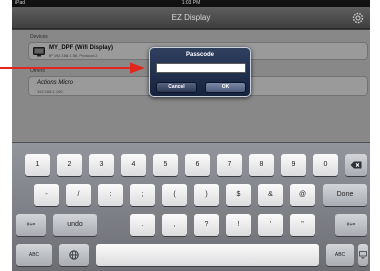 This screenshot has height=271, width=380. Describe the element at coordinates (78, 195) in the screenshot. I see `key-slash: /` at that location.